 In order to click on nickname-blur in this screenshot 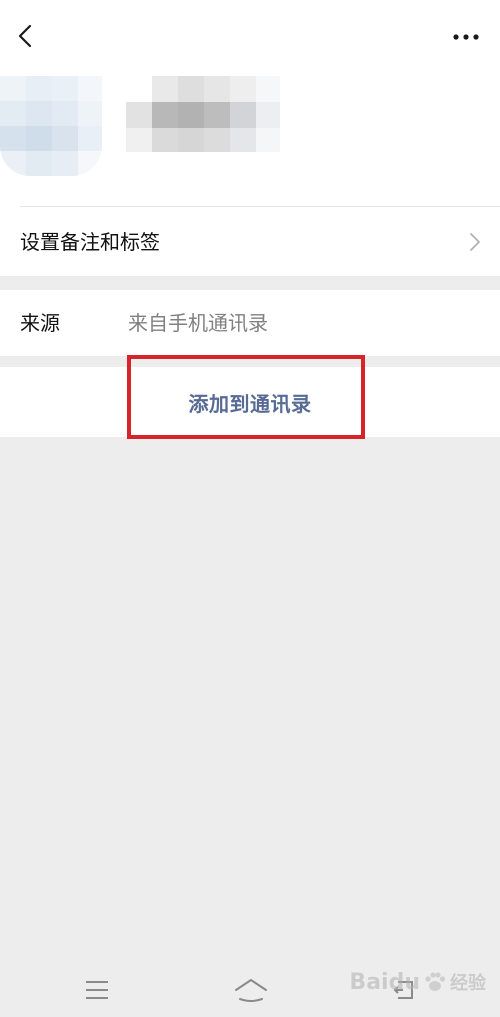, I will do `click(203, 114)`.